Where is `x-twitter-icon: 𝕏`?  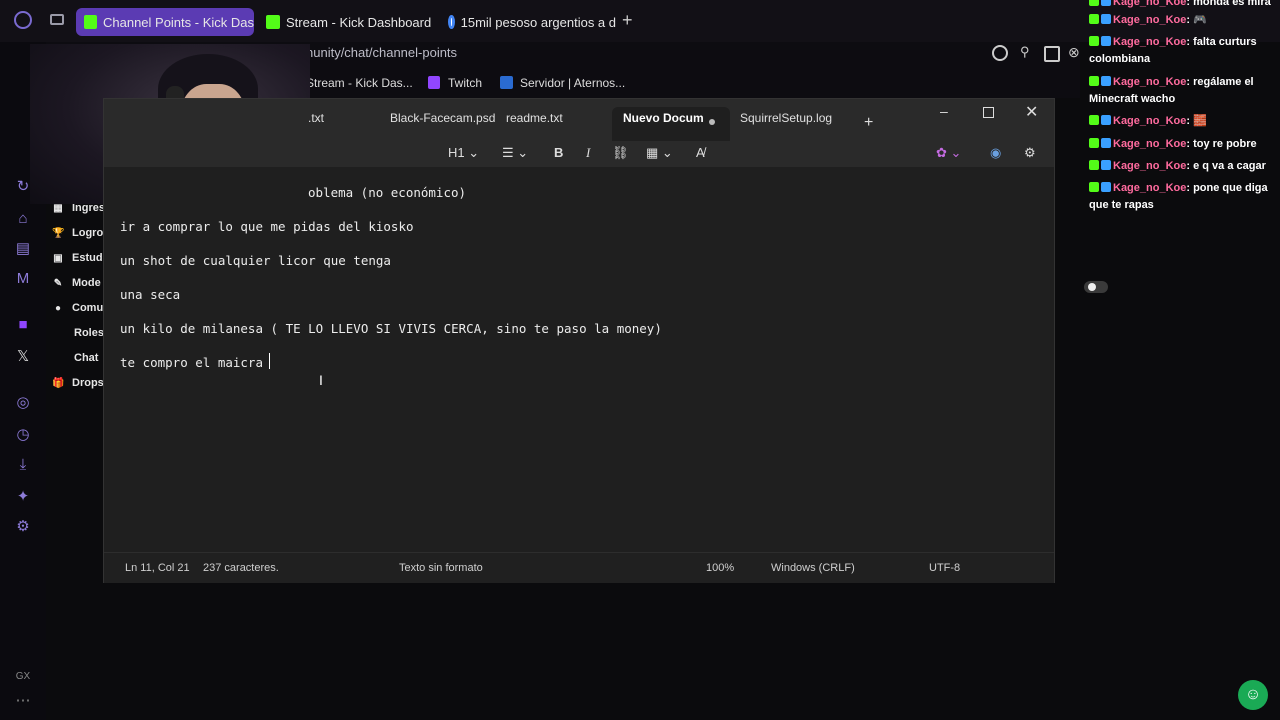 x-twitter-icon: 𝕏 is located at coordinates (23, 357).